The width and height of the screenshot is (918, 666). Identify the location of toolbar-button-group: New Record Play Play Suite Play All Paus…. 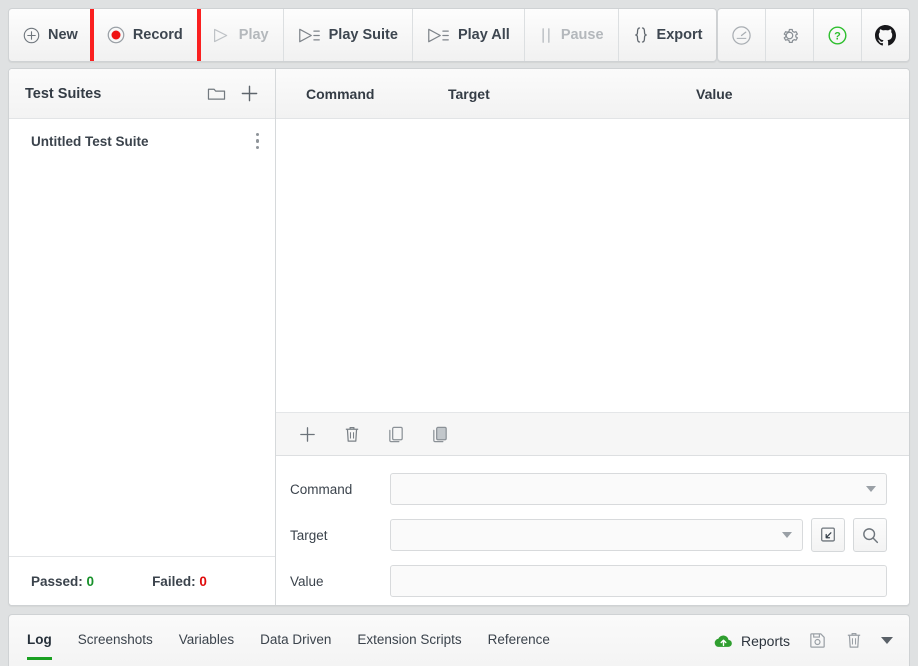
(363, 35).